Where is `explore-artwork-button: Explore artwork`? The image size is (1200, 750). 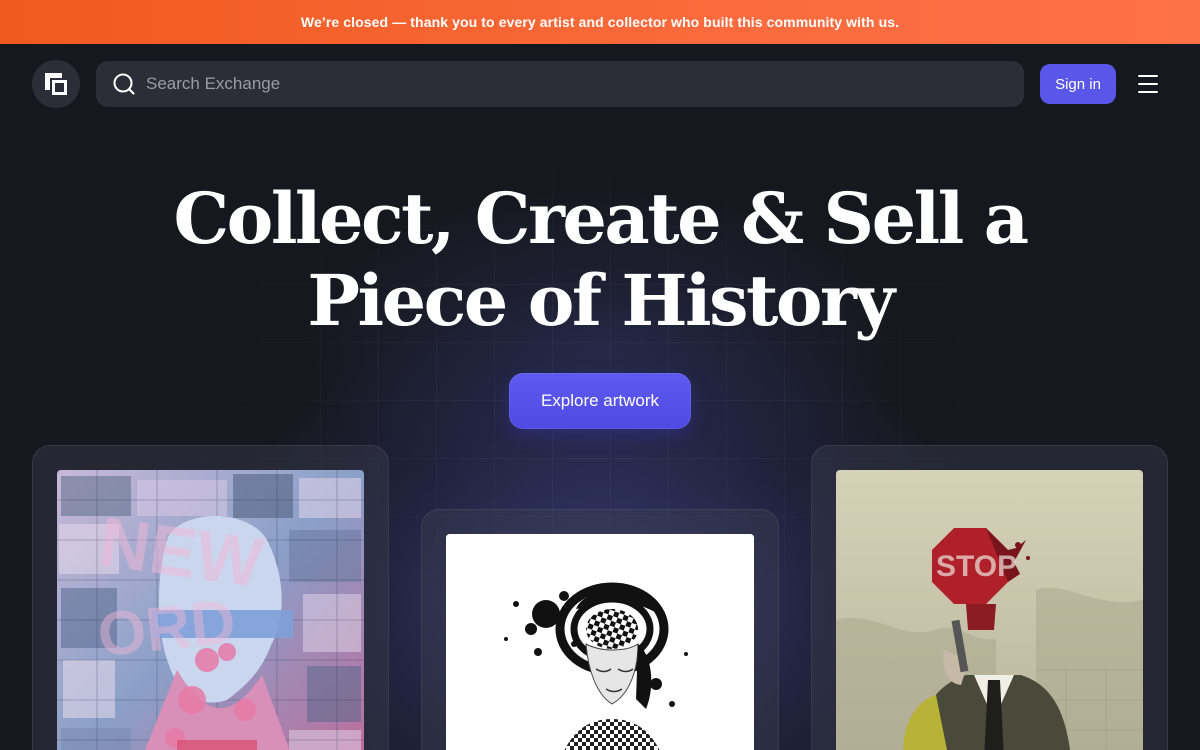 explore-artwork-button: Explore artwork is located at coordinates (600, 401).